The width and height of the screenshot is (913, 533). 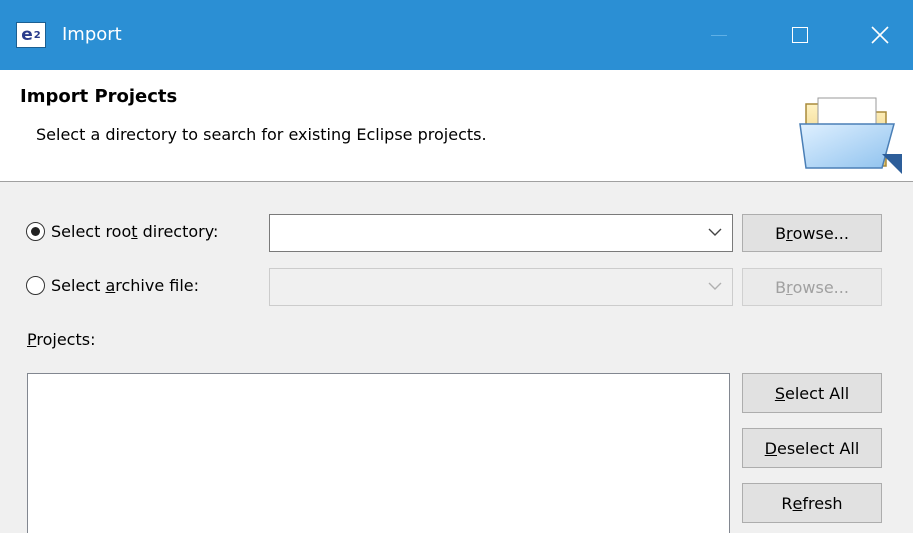 I want to click on select-all-button: Select All, so click(x=812, y=393).